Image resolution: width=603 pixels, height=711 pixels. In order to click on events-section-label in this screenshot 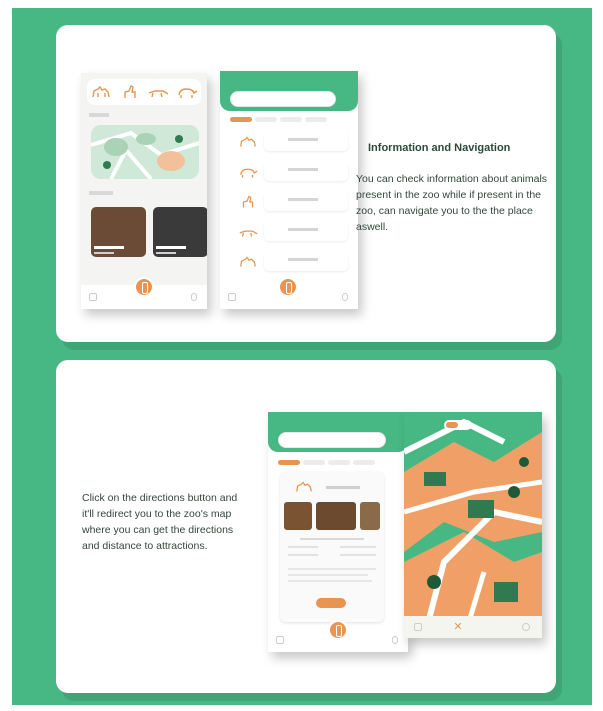, I will do `click(101, 193)`.